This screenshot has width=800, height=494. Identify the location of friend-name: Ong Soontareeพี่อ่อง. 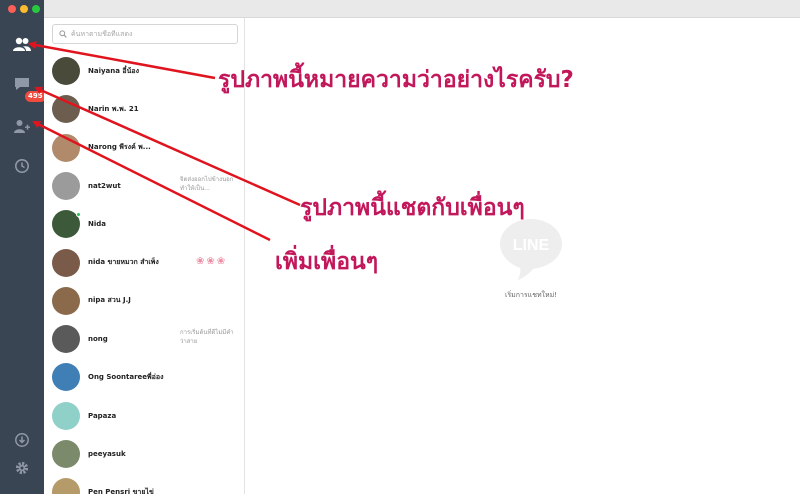
(126, 376).